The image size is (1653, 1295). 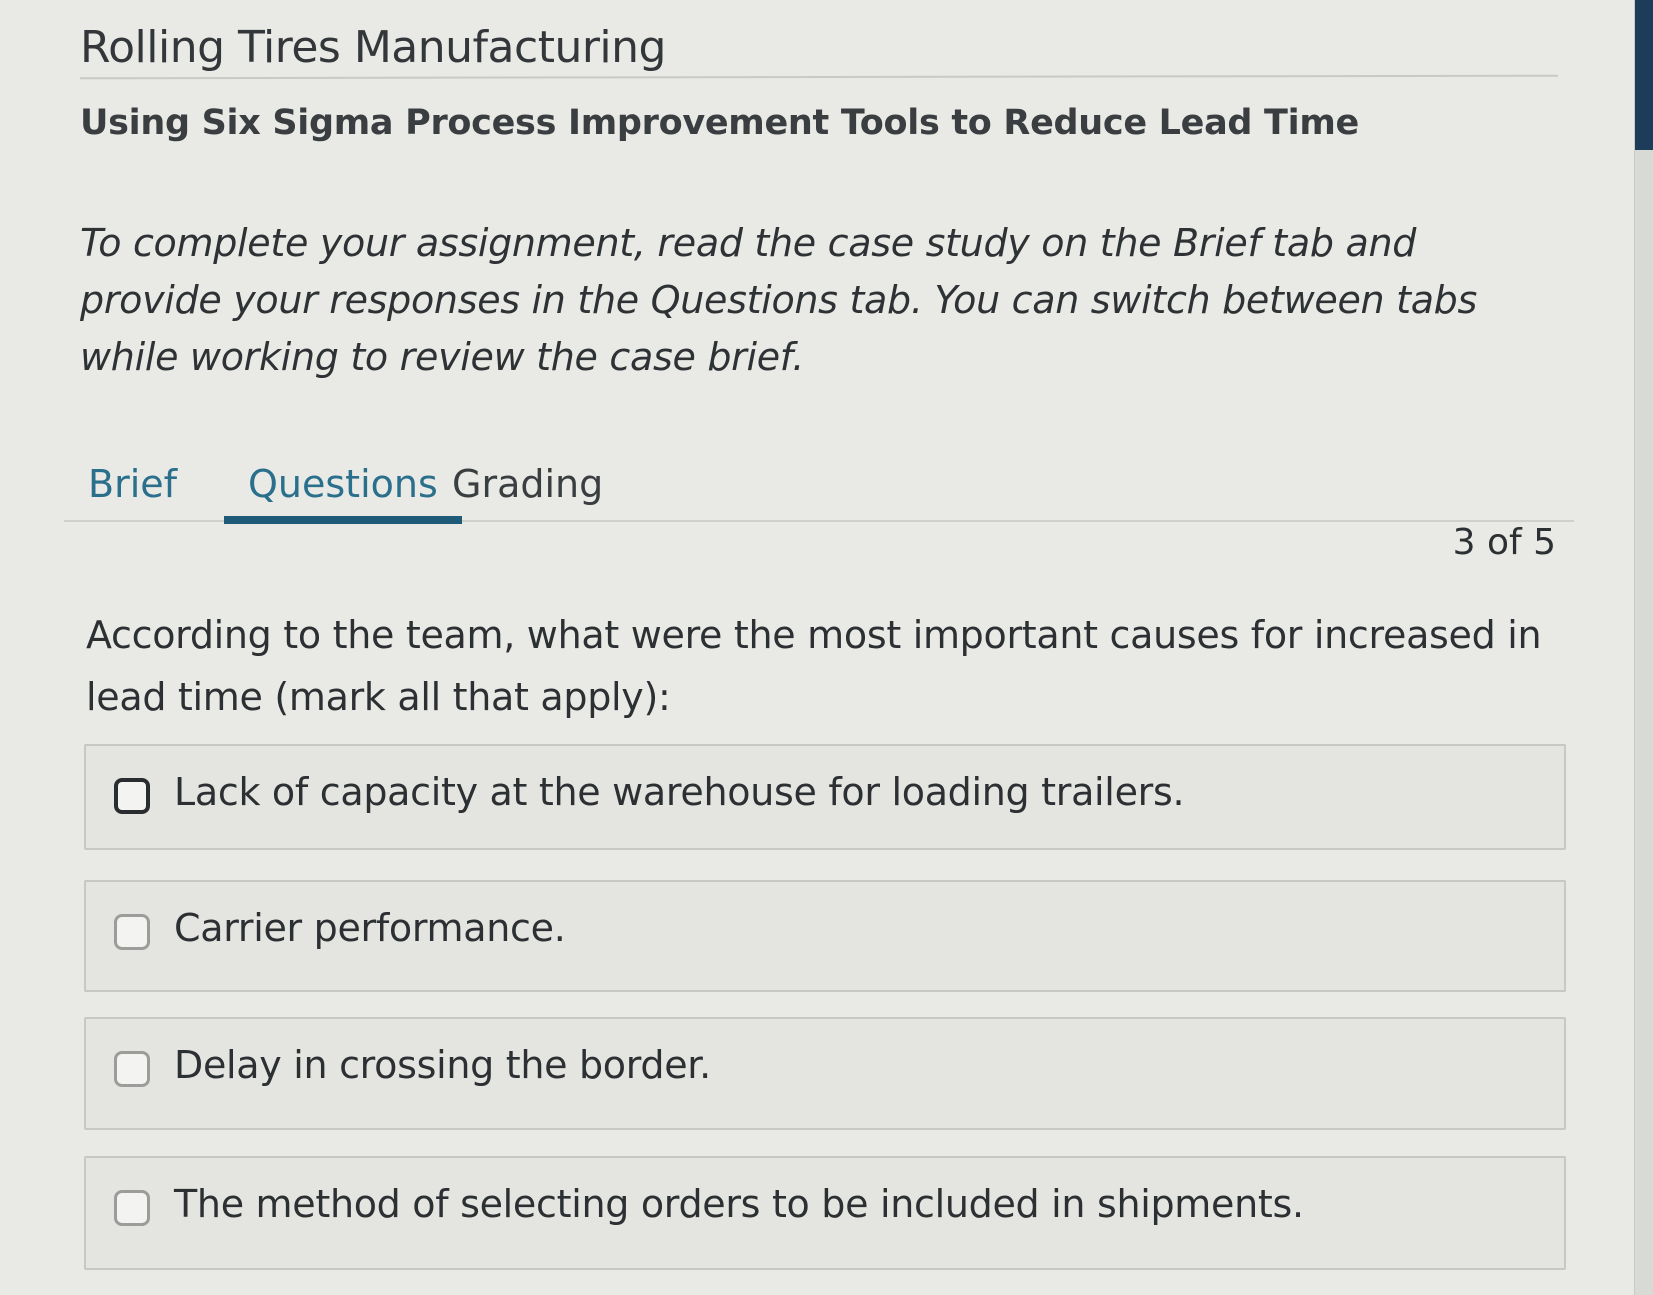 I want to click on tab-grading: Grading, so click(x=527, y=489).